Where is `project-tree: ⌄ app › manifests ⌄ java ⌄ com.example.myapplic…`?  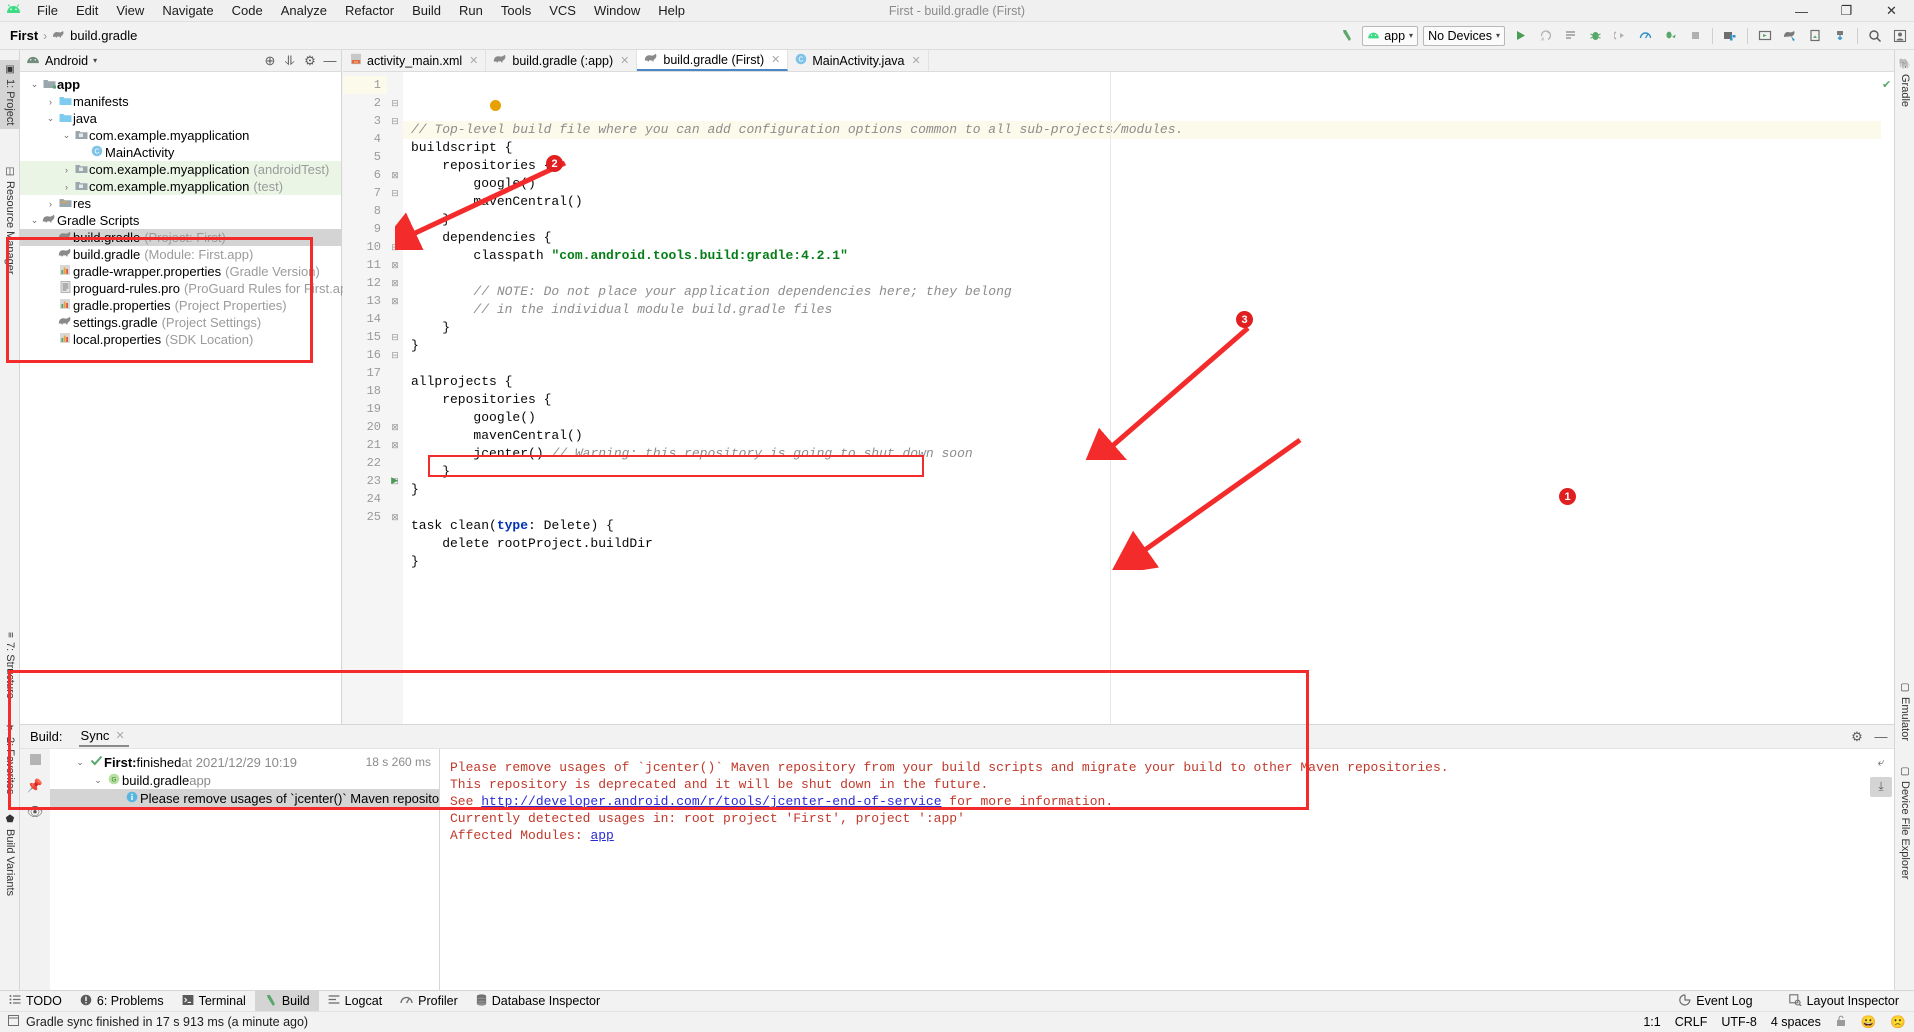
project-tree: ⌄ app › manifests ⌄ java ⌄ com.example.myapplic… is located at coordinates (189, 210).